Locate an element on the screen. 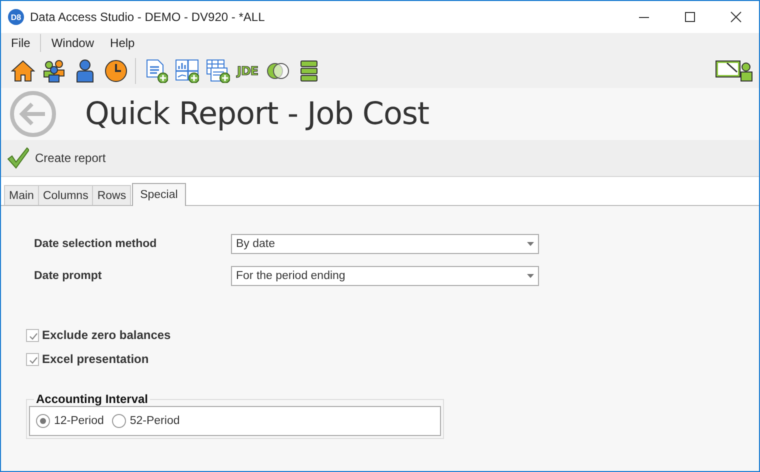 The image size is (760, 472). table-add-icon is located at coordinates (218, 70).